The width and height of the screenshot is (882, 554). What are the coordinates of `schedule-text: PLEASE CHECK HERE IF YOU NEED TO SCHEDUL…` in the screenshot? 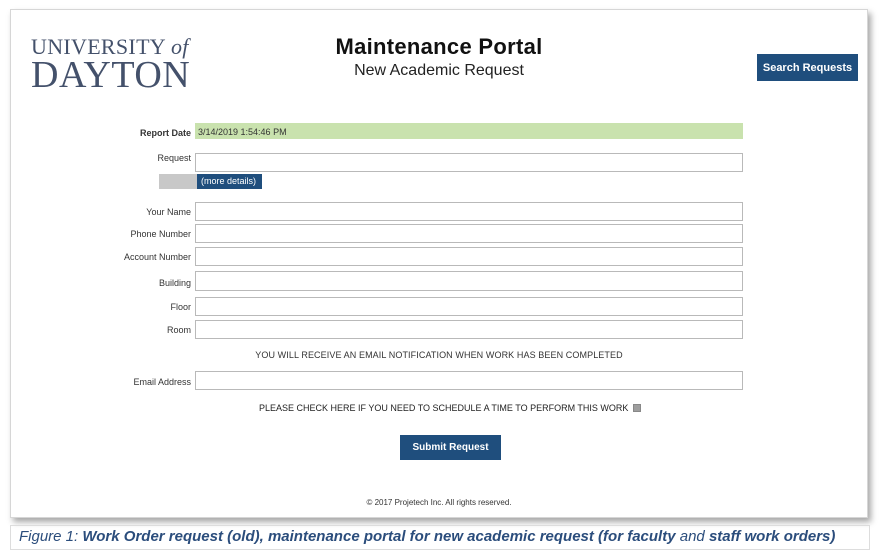 It's located at (444, 408).